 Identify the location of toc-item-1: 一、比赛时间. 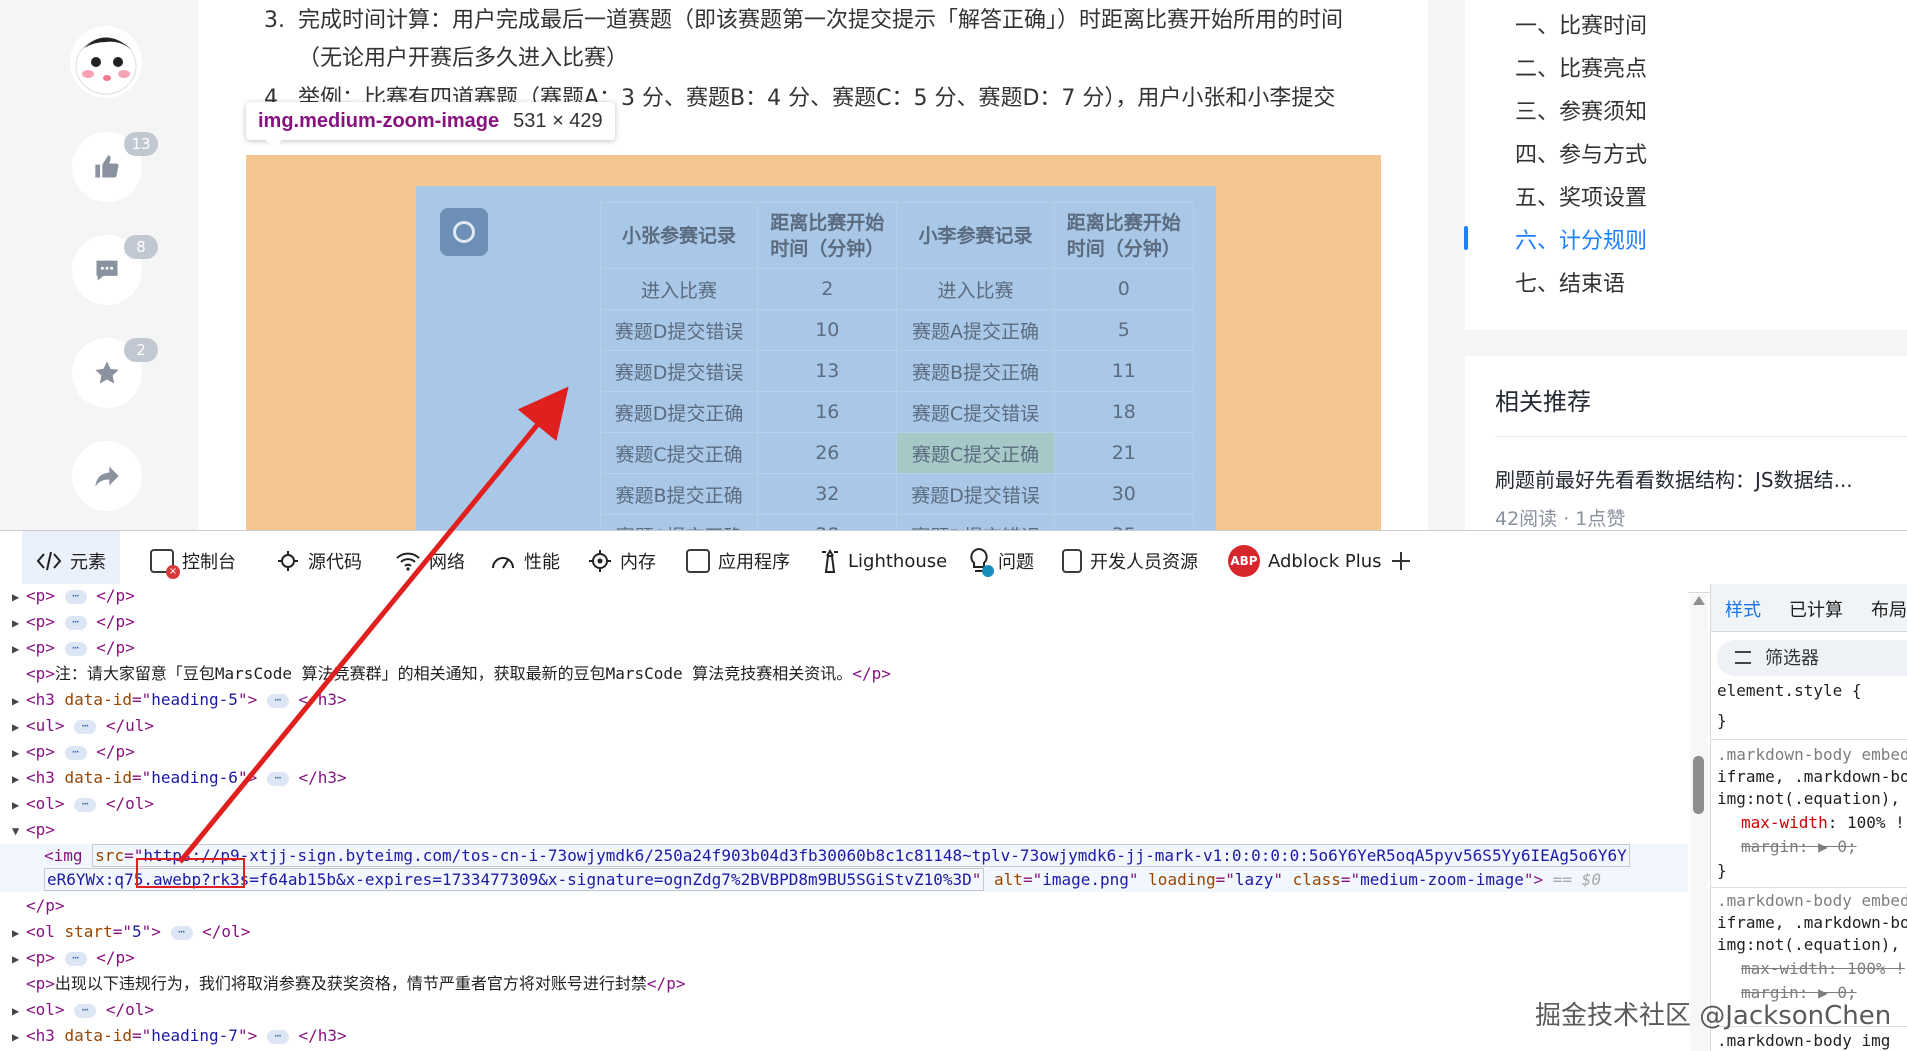
(1581, 24).